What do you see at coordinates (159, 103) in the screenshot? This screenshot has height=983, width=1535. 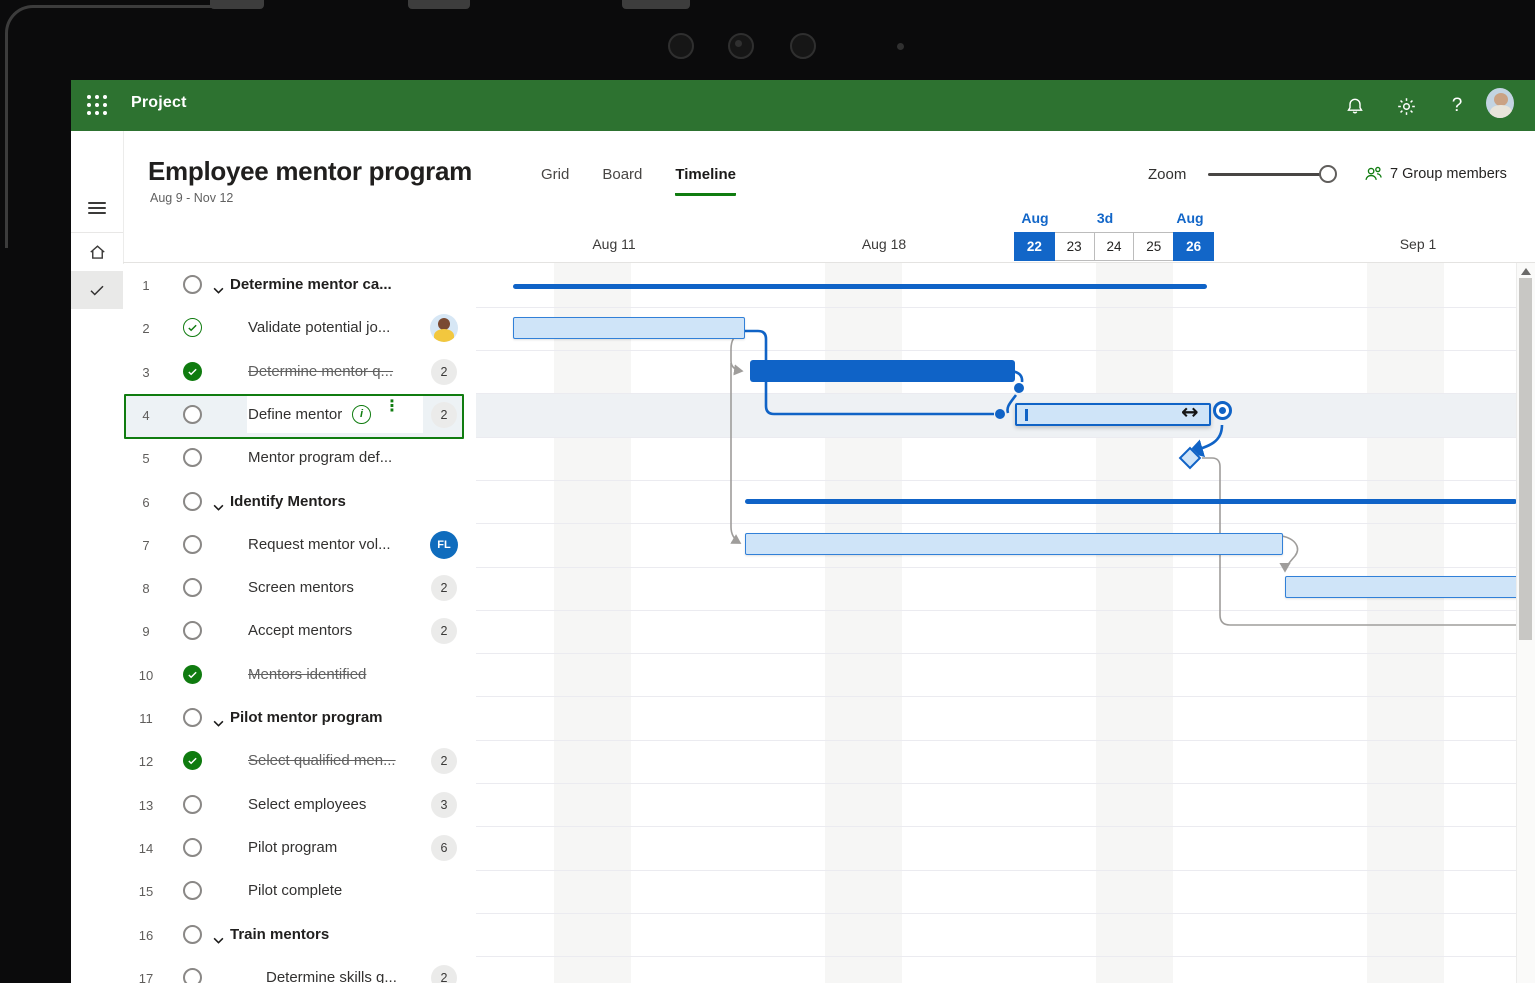 I see `app-title: Project` at bounding box center [159, 103].